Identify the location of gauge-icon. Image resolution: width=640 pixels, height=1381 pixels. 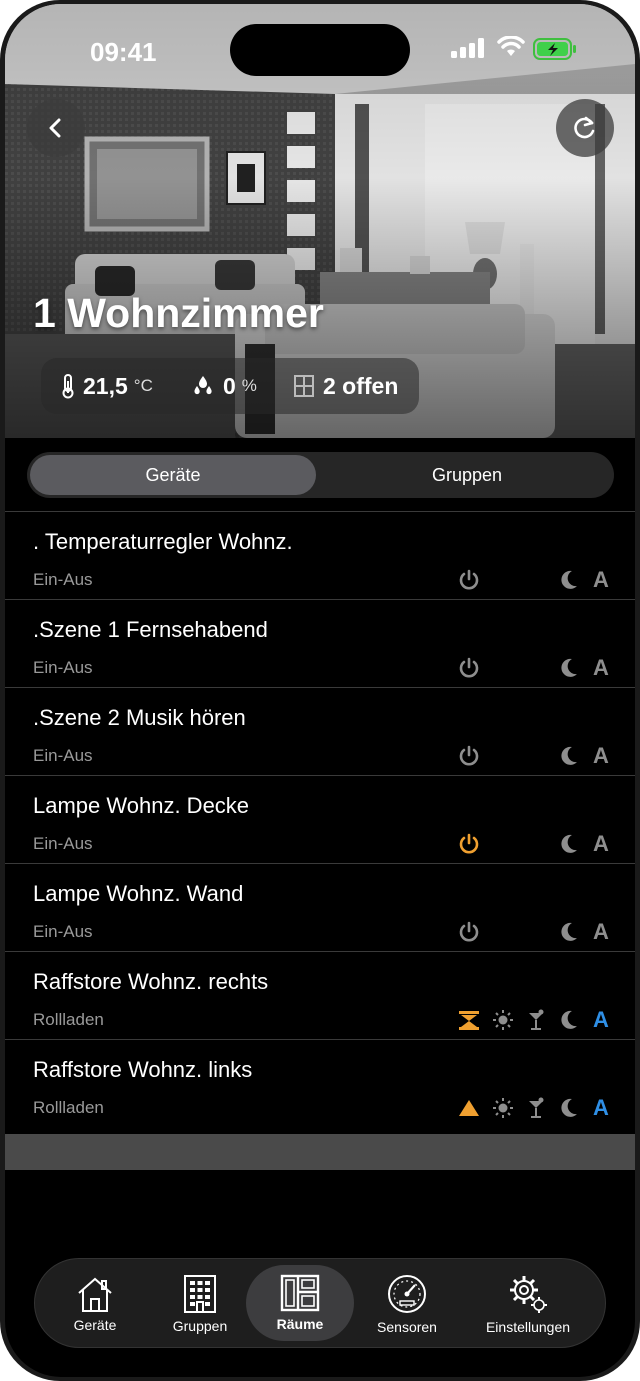
(407, 1294).